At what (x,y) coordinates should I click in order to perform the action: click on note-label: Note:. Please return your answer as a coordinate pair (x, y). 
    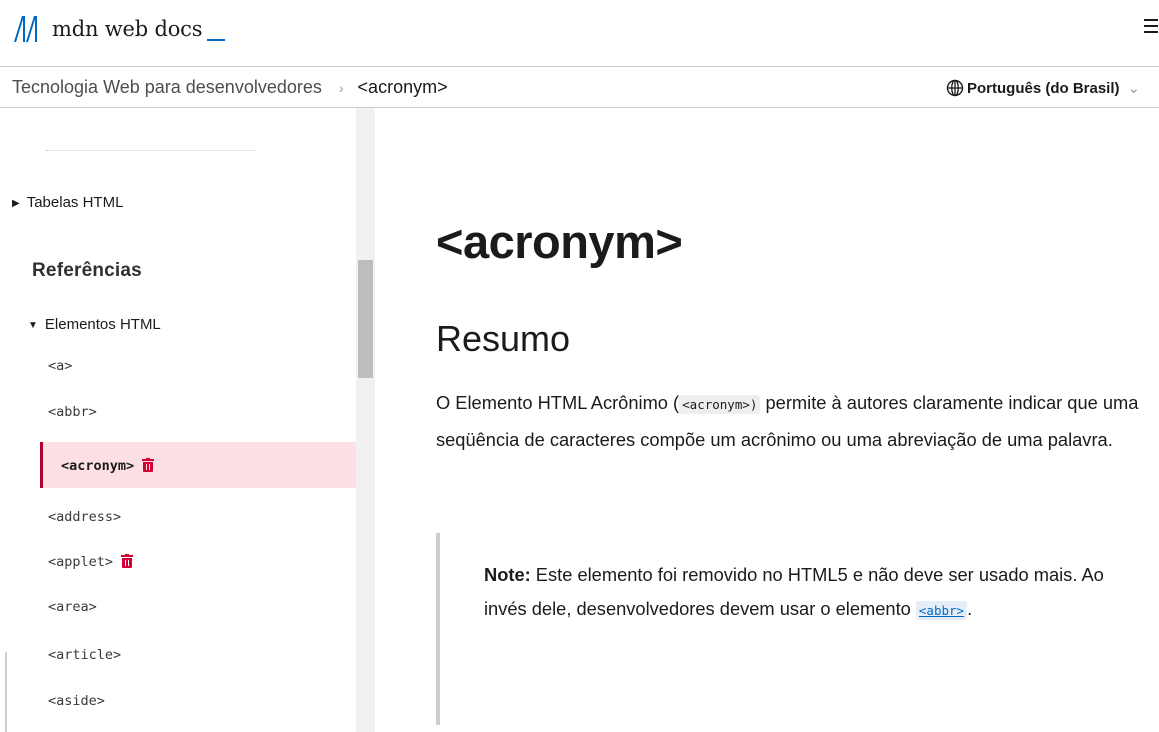
    Looking at the image, I should click on (507, 574).